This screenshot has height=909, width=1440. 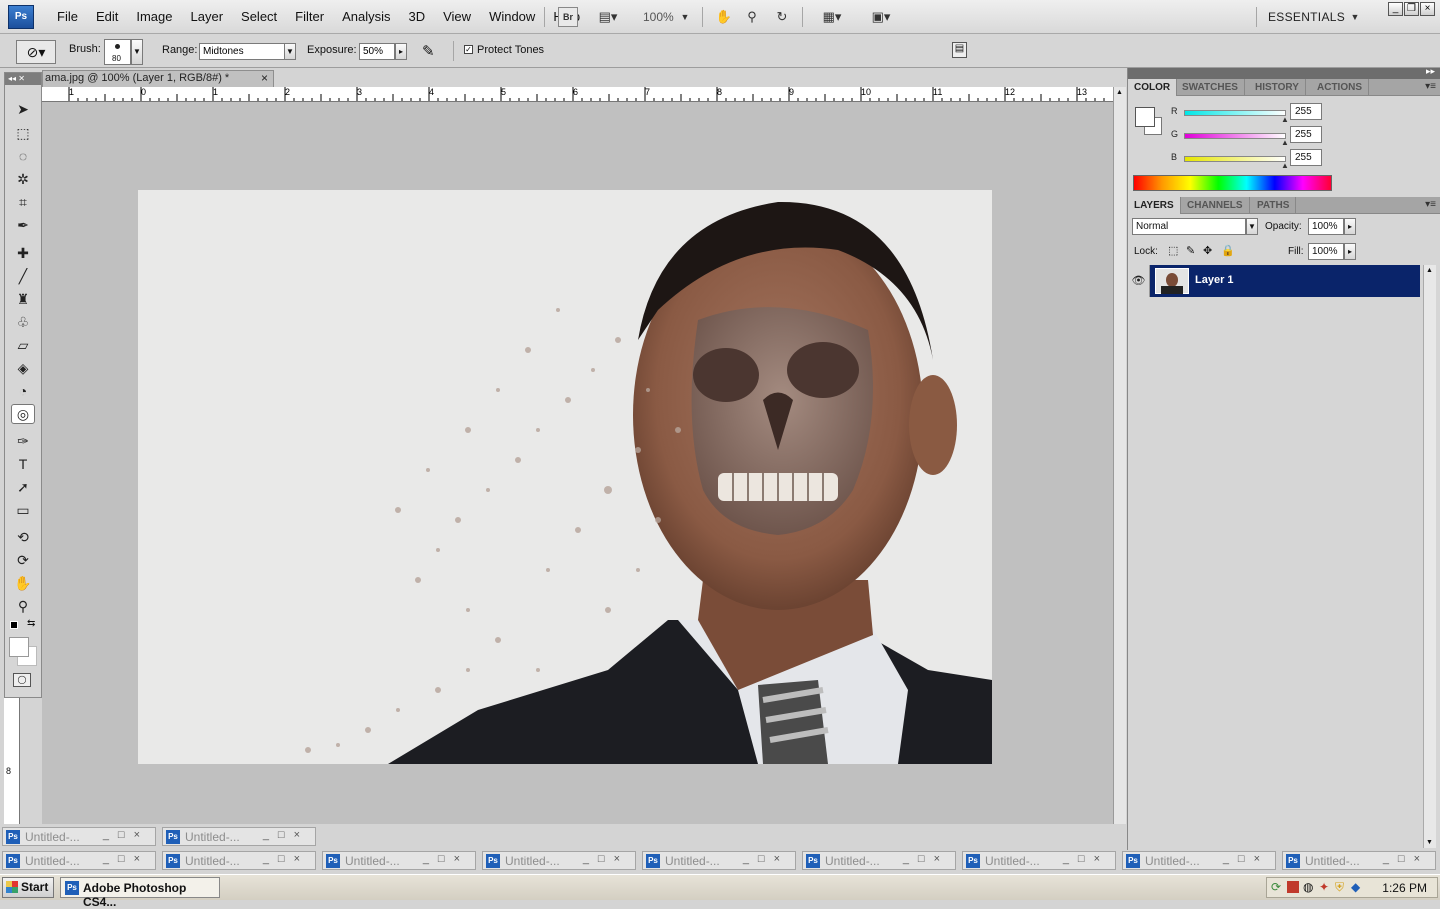 I want to click on color-spectrum-bar, so click(x=1232, y=183).